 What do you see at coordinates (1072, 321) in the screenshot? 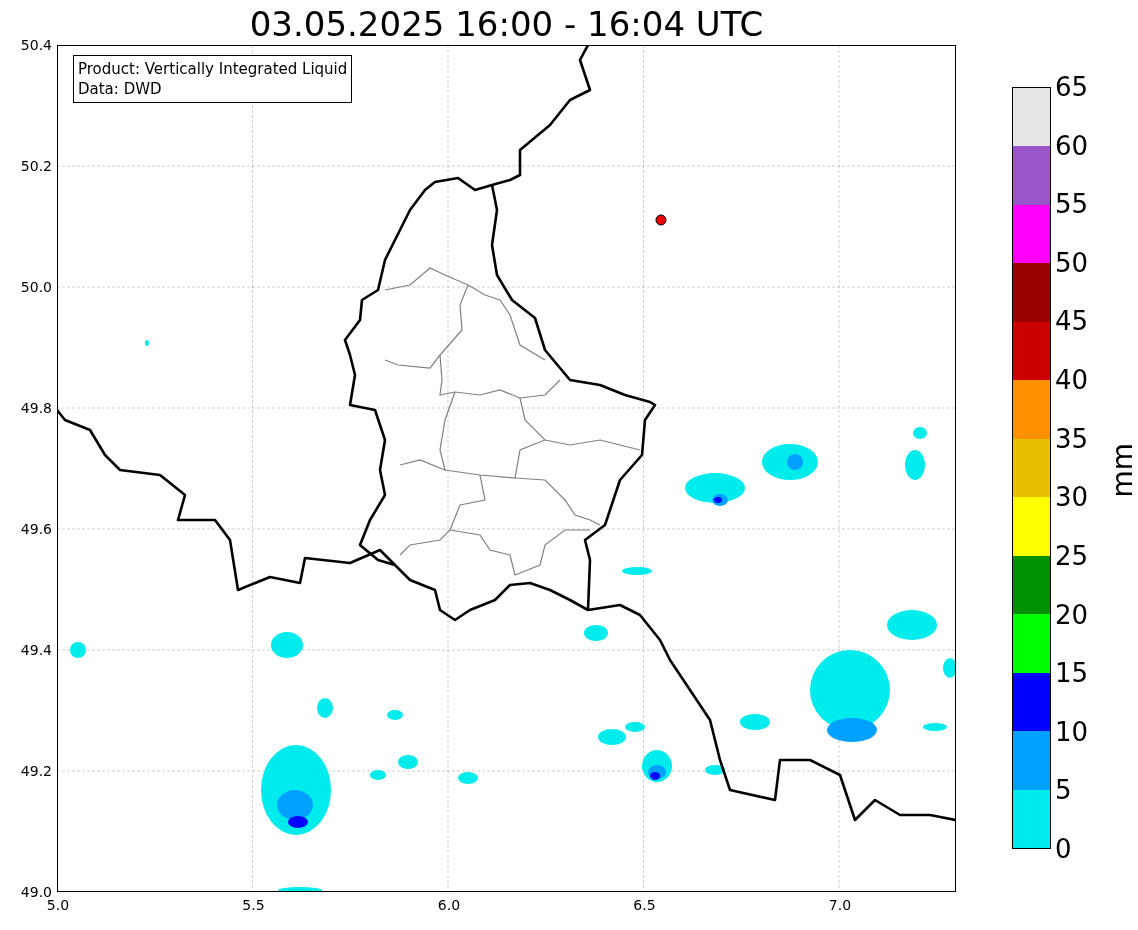
I see `colorbar-tick-label: 45` at bounding box center [1072, 321].